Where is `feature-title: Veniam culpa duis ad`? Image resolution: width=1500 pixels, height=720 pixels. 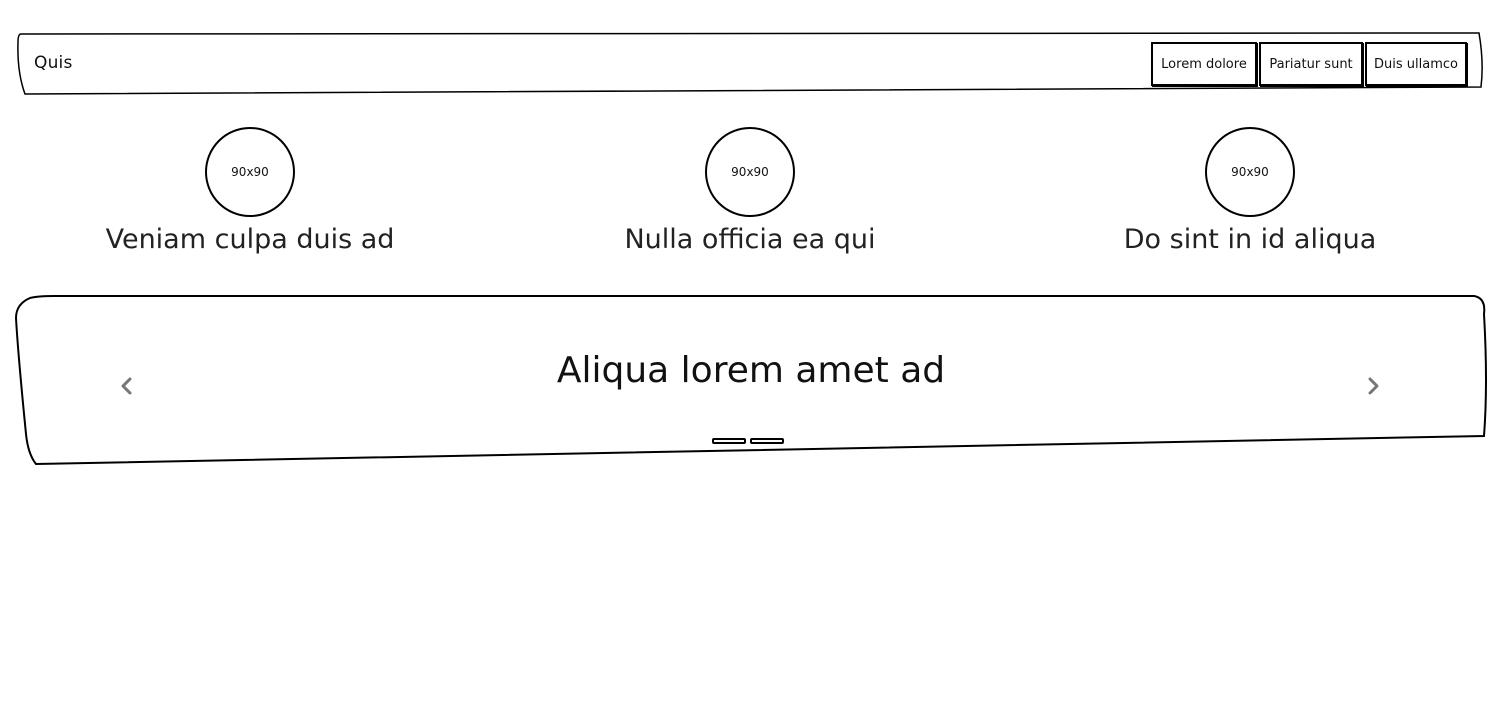
feature-title: Veniam culpa duis ad is located at coordinates (250, 239).